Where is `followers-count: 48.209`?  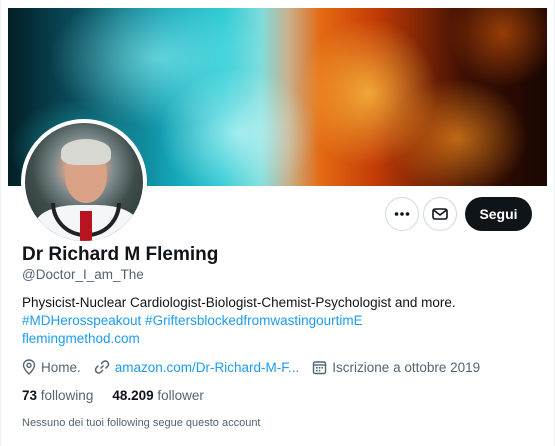 followers-count: 48.209 is located at coordinates (133, 395).